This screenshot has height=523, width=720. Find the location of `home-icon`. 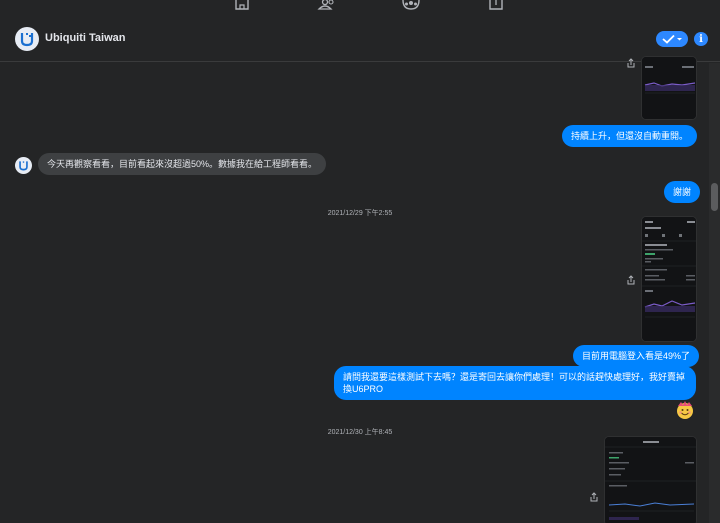

home-icon is located at coordinates (242, 5).